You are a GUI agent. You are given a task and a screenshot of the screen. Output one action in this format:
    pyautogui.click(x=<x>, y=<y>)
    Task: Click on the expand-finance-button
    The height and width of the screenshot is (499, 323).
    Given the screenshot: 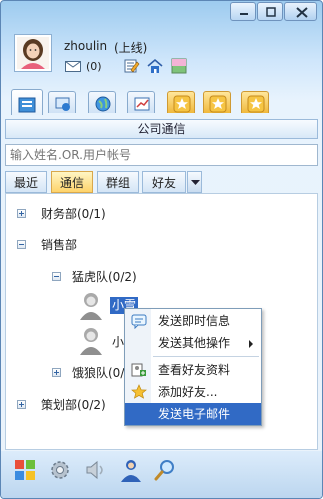 What is the action you would take?
    pyautogui.click(x=21, y=213)
    